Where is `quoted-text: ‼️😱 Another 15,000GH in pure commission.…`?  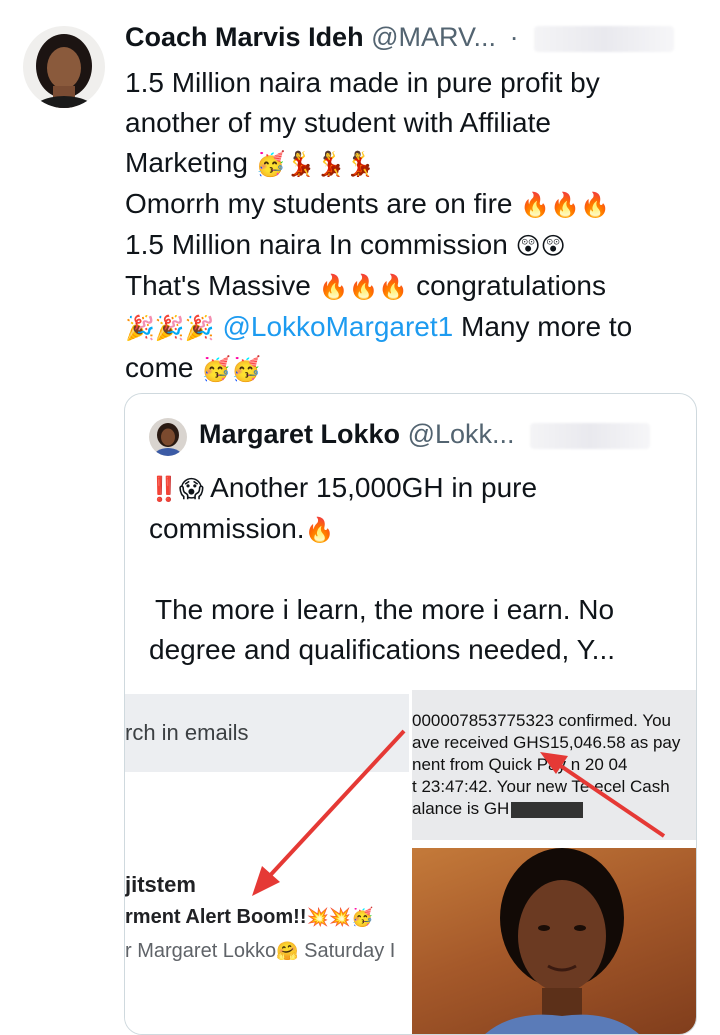 quoted-text: ‼️😱 Another 15,000GH in pure commission.… is located at coordinates (419, 569).